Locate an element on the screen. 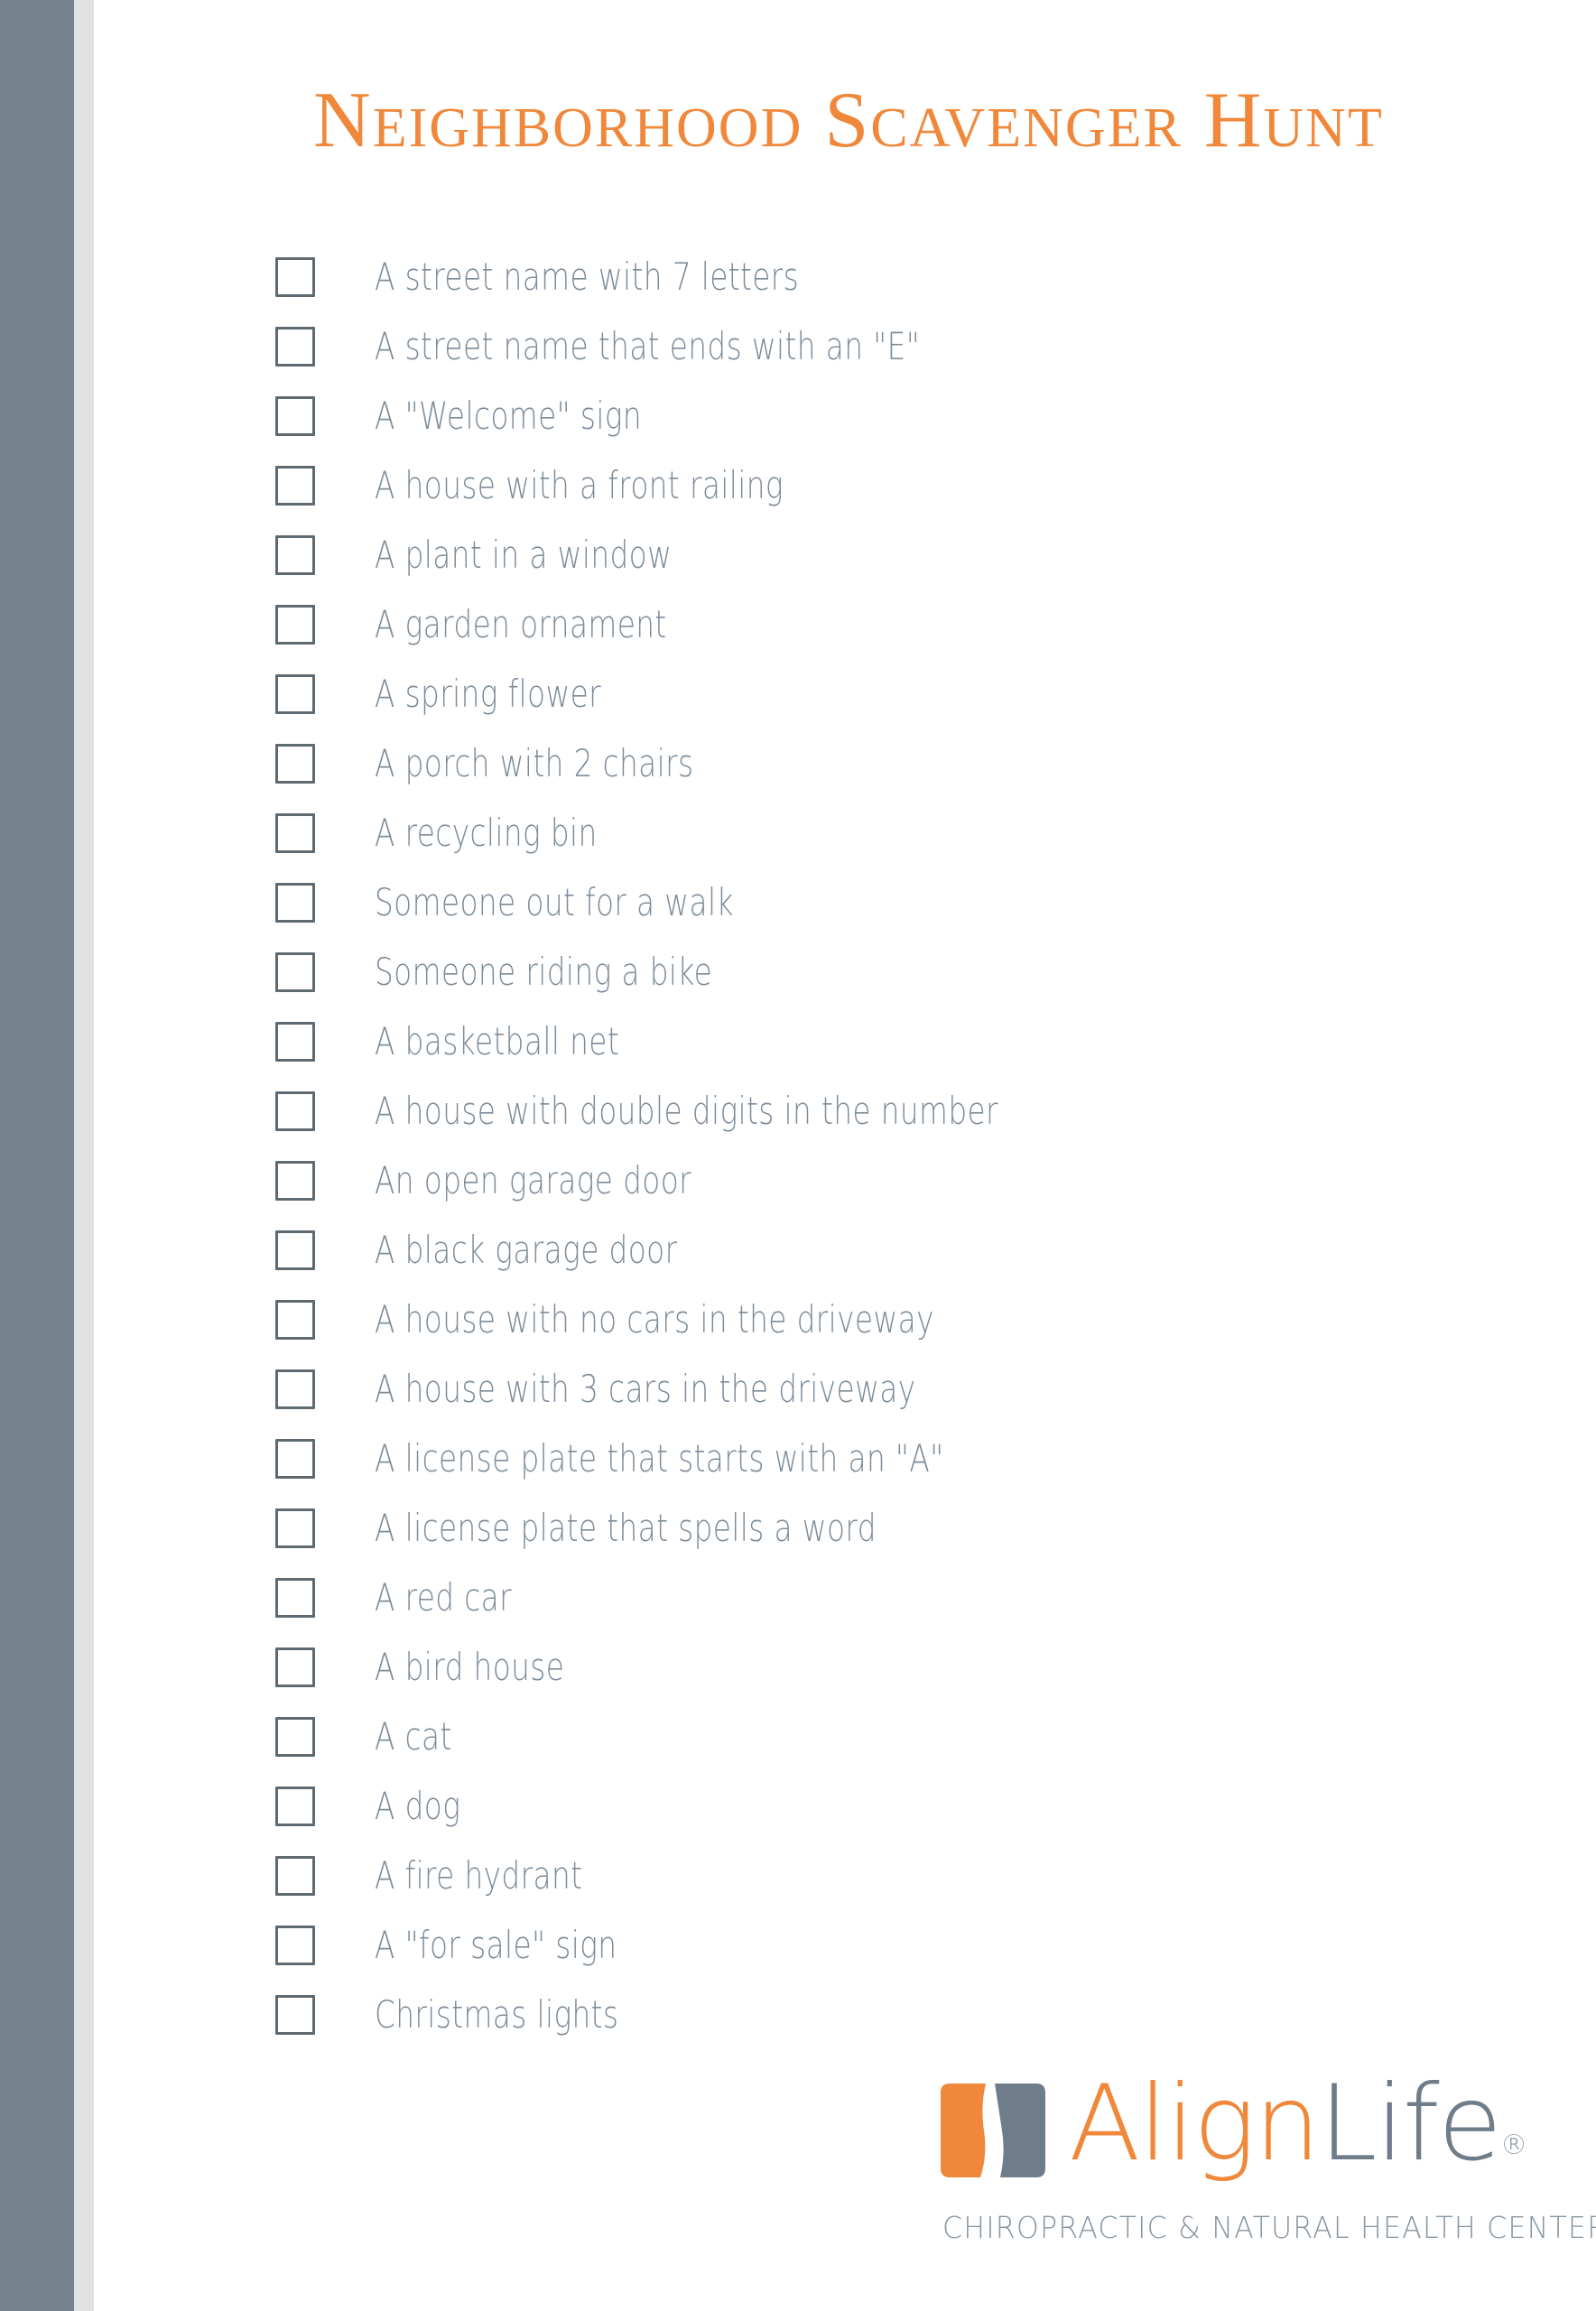 The height and width of the screenshot is (2311, 1596). checklist-row: A license plate that starts with an "A" is located at coordinates (898, 1458).